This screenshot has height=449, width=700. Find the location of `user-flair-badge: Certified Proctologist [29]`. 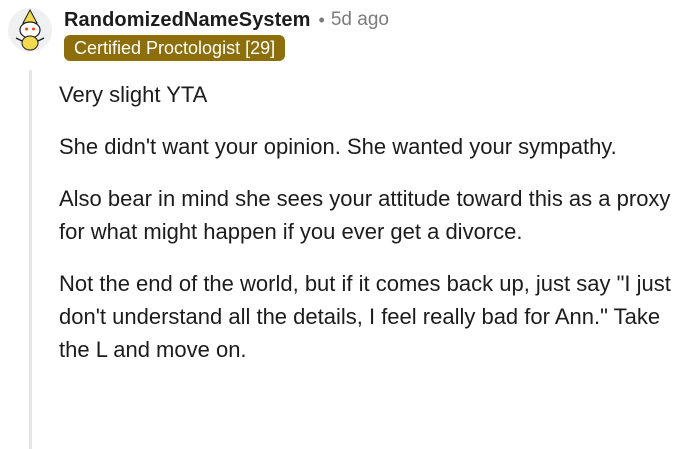

user-flair-badge: Certified Proctologist [29] is located at coordinates (175, 48).